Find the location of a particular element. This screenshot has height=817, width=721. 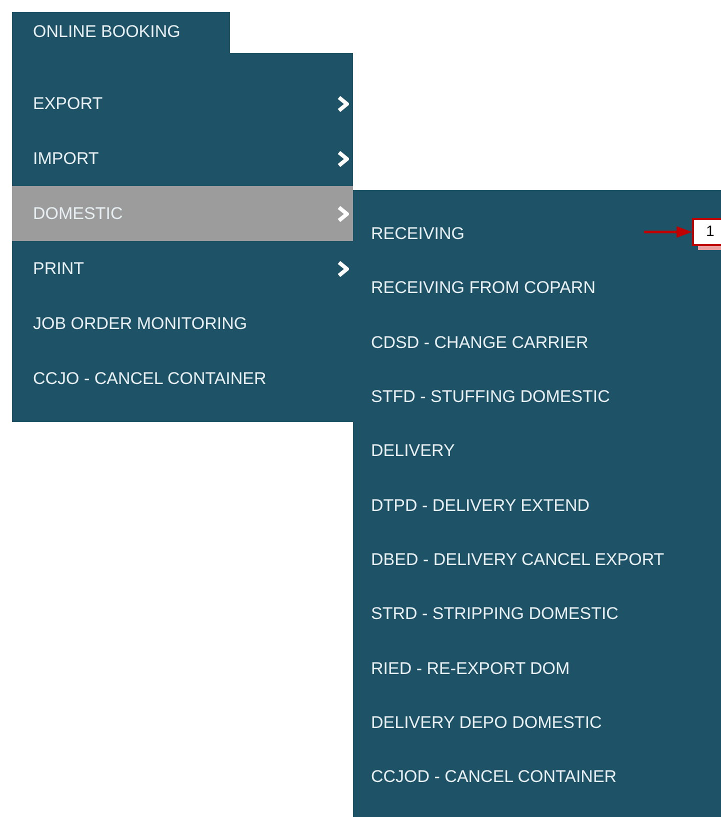

submenu-item: CCJOD - CANCEL CONTAINER is located at coordinates (494, 777).